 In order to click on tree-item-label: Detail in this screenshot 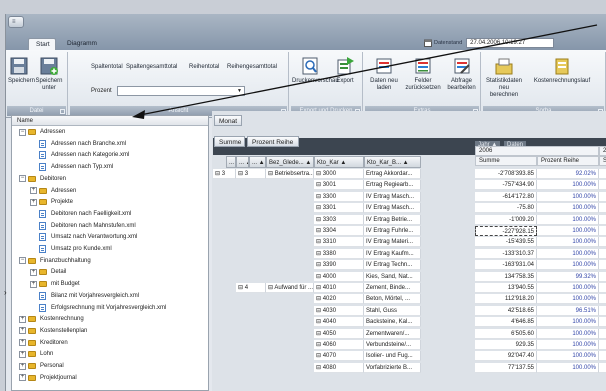, I will do `click(59, 272)`.